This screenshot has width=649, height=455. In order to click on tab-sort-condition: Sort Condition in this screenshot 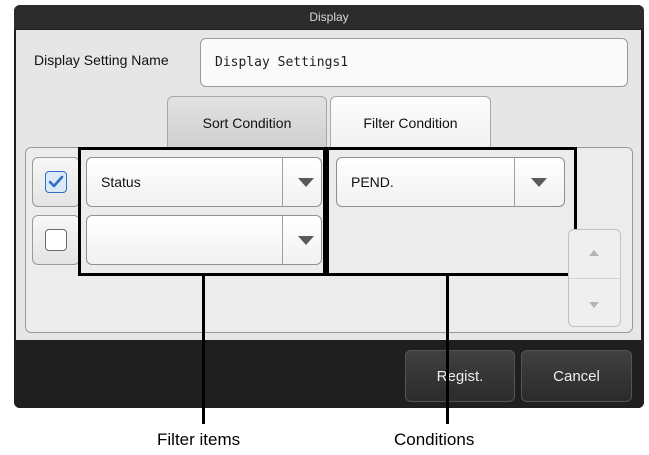, I will do `click(247, 122)`.